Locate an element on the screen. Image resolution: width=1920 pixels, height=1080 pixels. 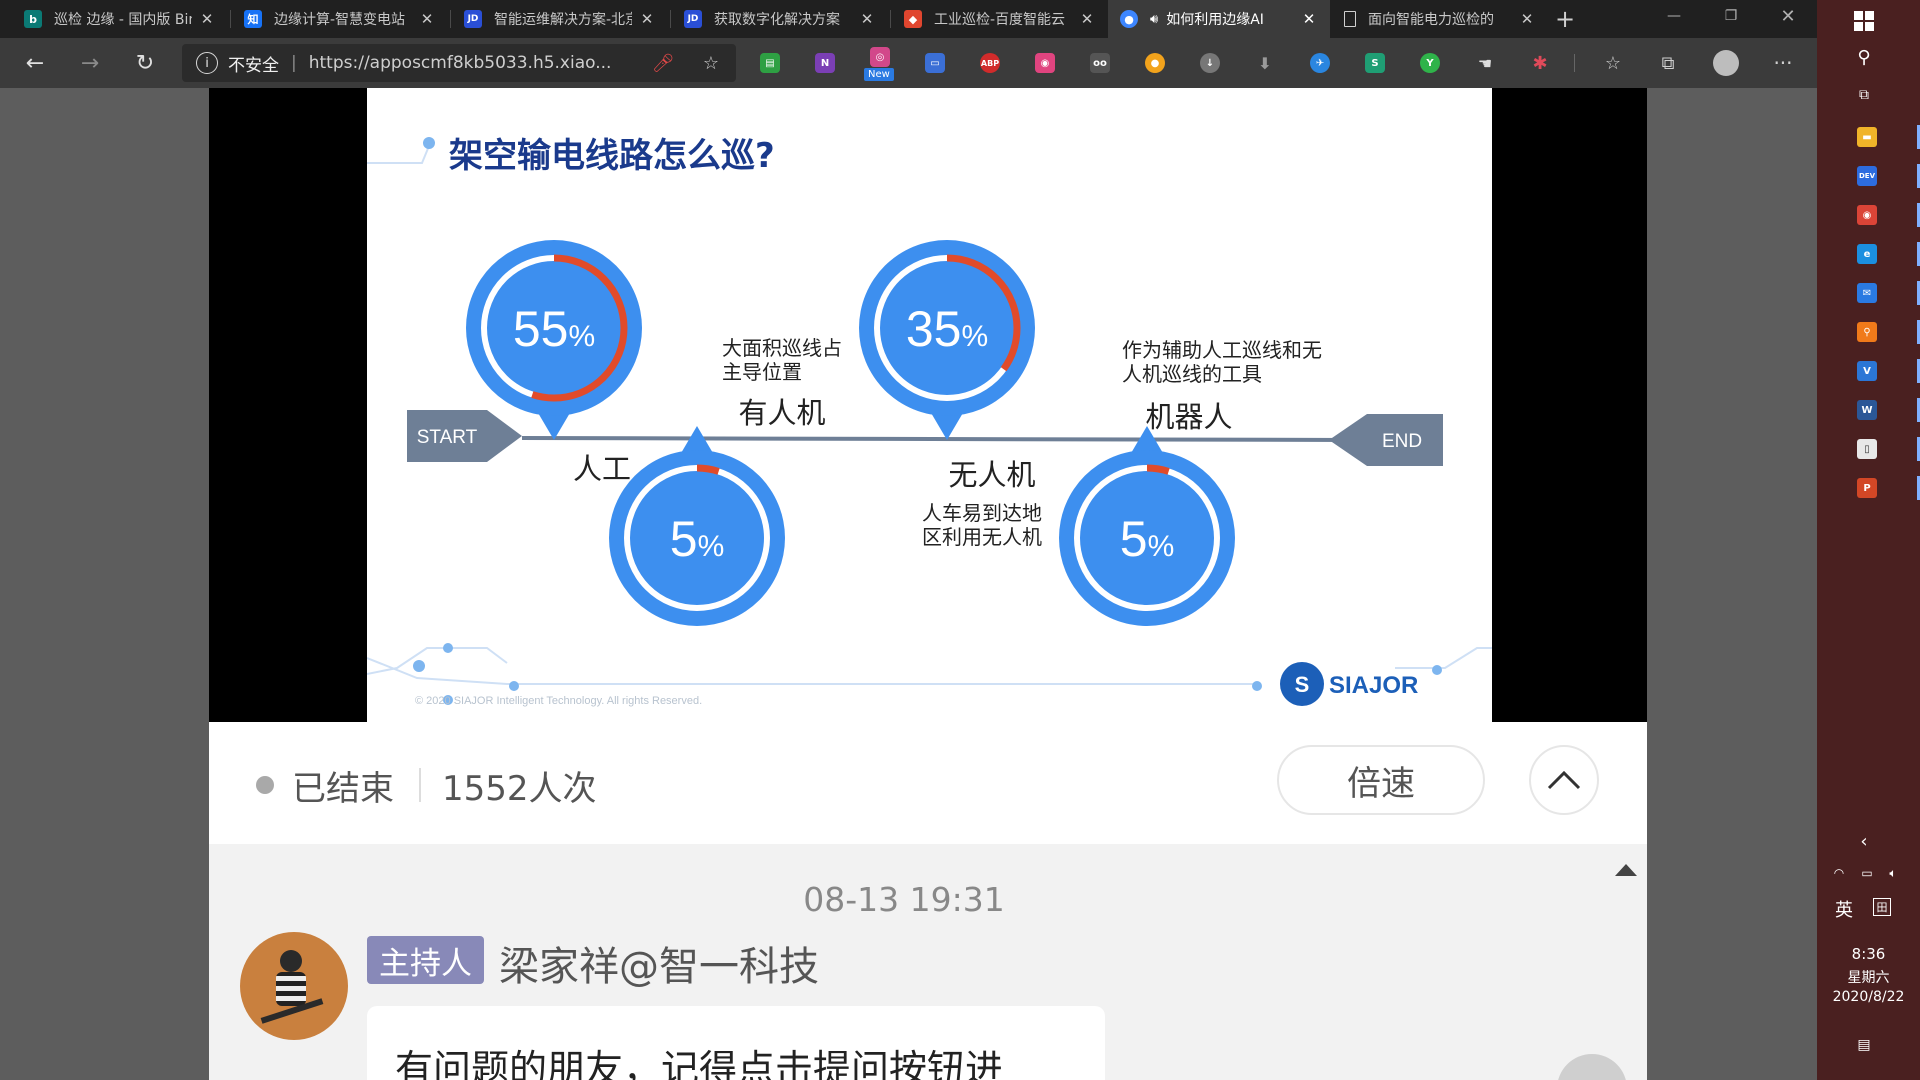
tab-6: 面向智能电力巡检的 ✕ is located at coordinates (1440, 19).